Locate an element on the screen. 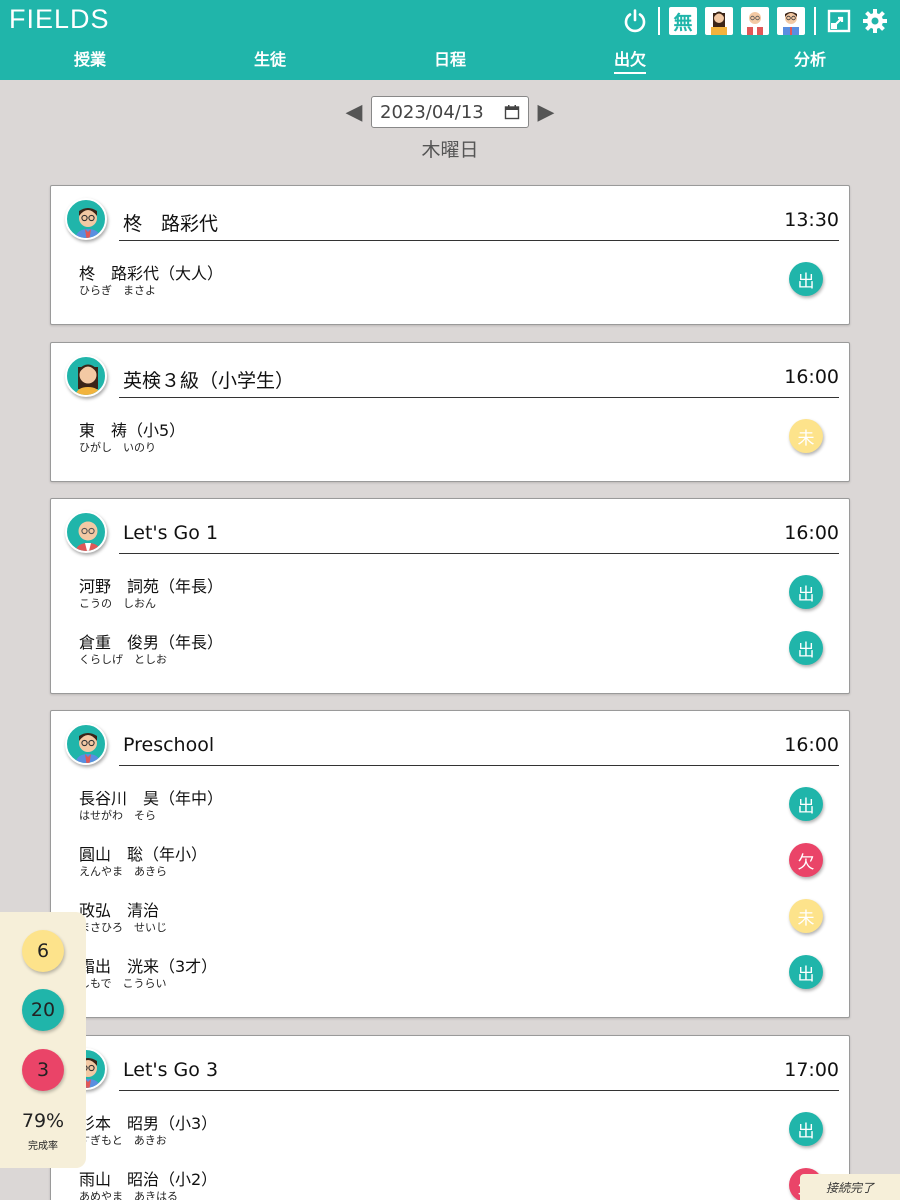  class-title: 英検３級（小学生） is located at coordinates (209, 381).